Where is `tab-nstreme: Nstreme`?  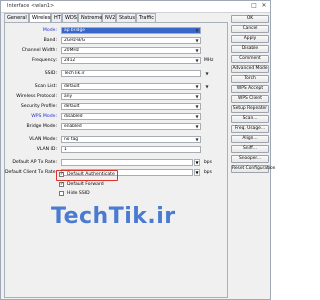 tab-nstreme: Nstreme is located at coordinates (90, 17).